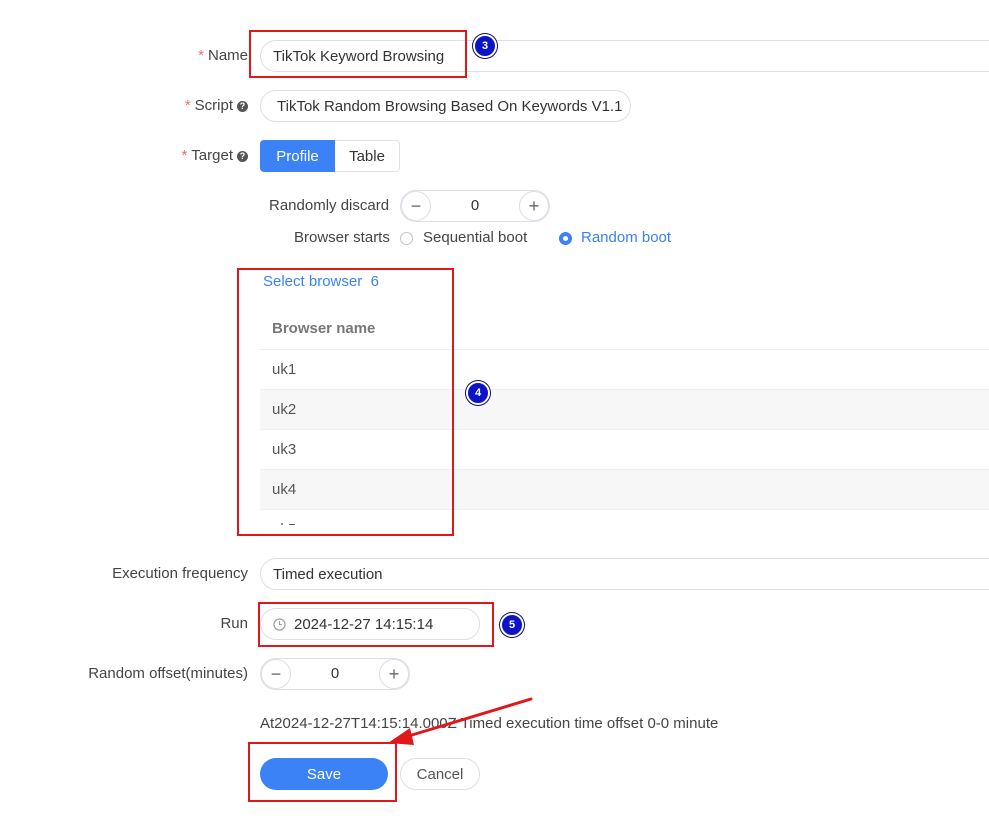 The image size is (989, 832). I want to click on random-boot-radio, so click(565, 238).